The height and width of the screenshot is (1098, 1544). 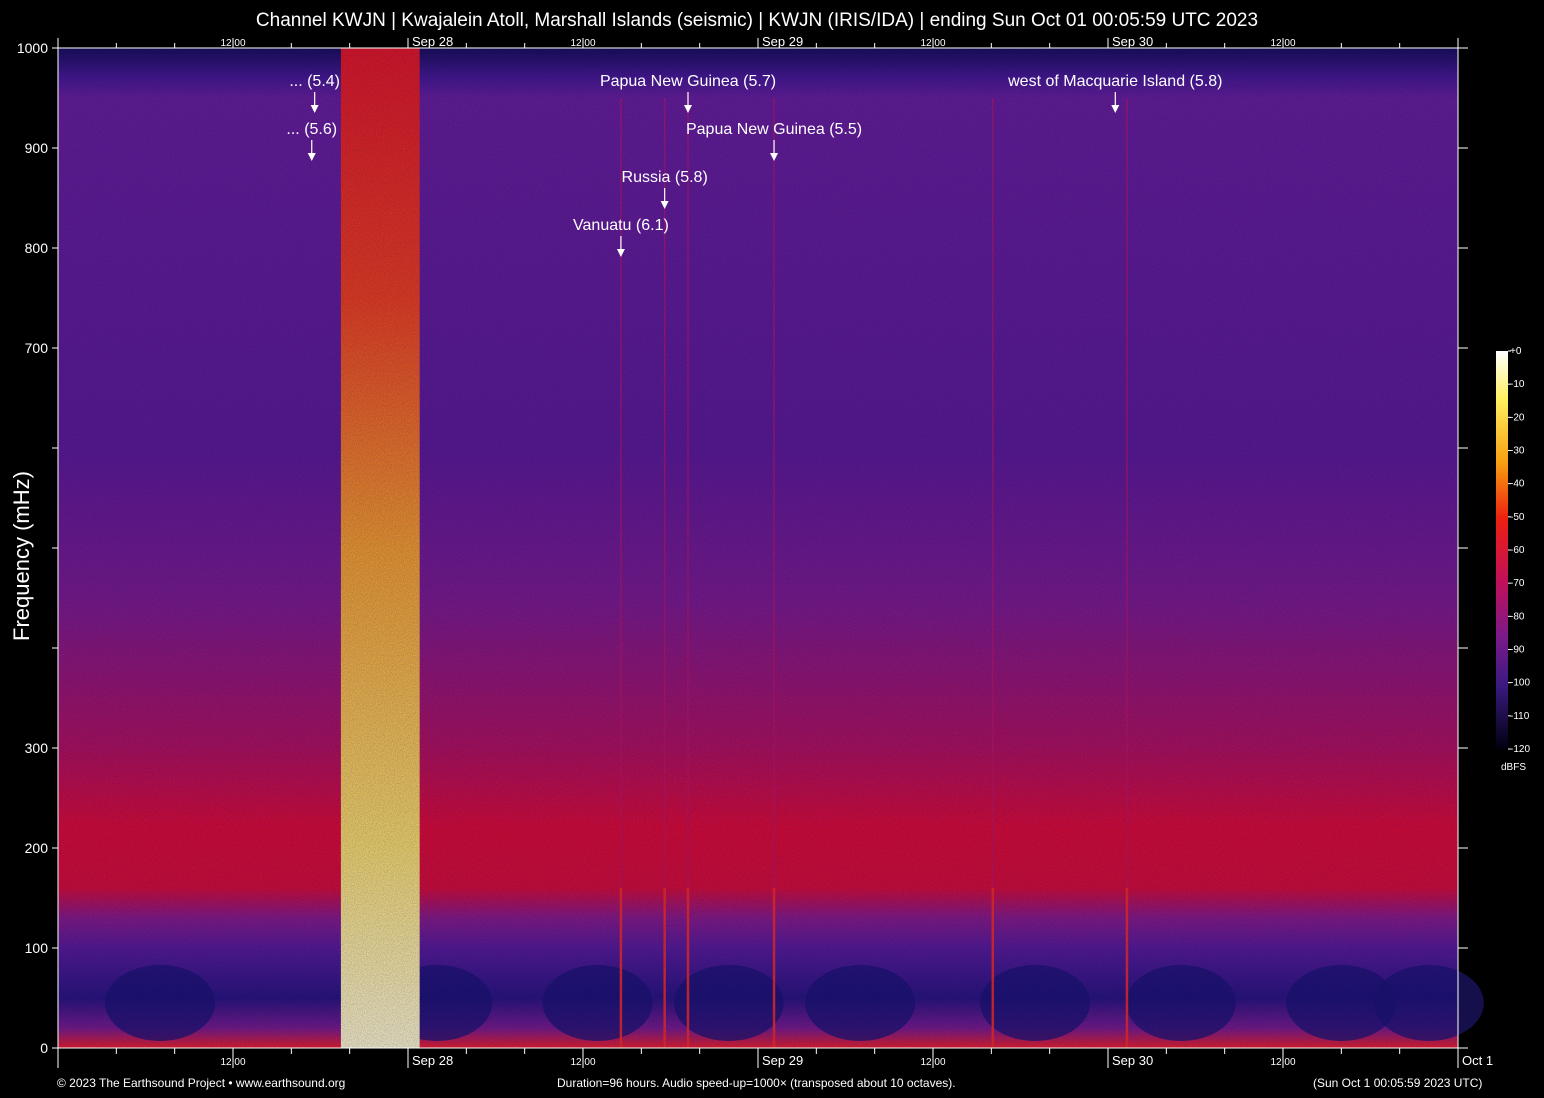 What do you see at coordinates (1114, 81) in the screenshot?
I see `event-label: west of Macquarie Island (5.8)` at bounding box center [1114, 81].